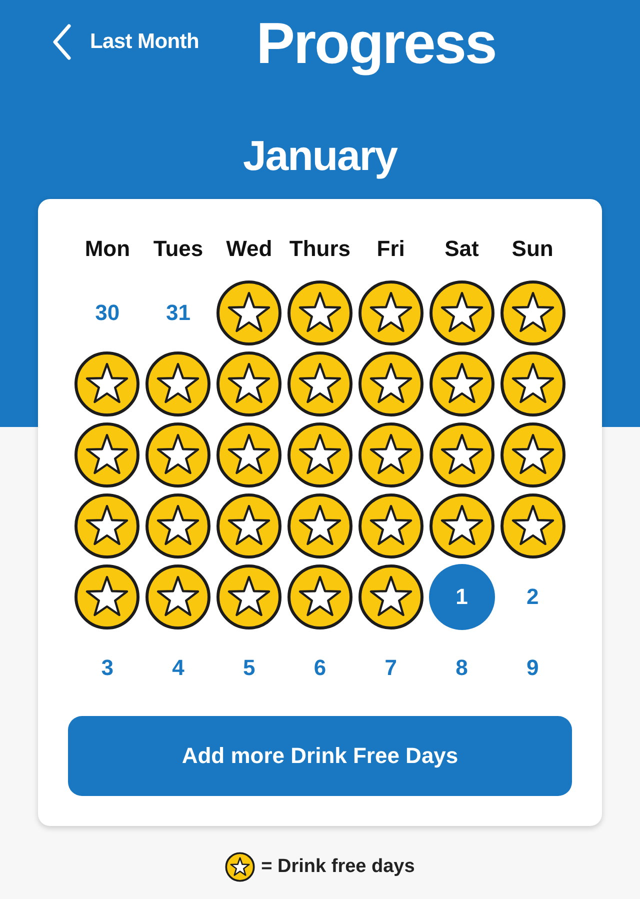  Describe the element at coordinates (320, 668) in the screenshot. I see `calendar-day: 6` at that location.